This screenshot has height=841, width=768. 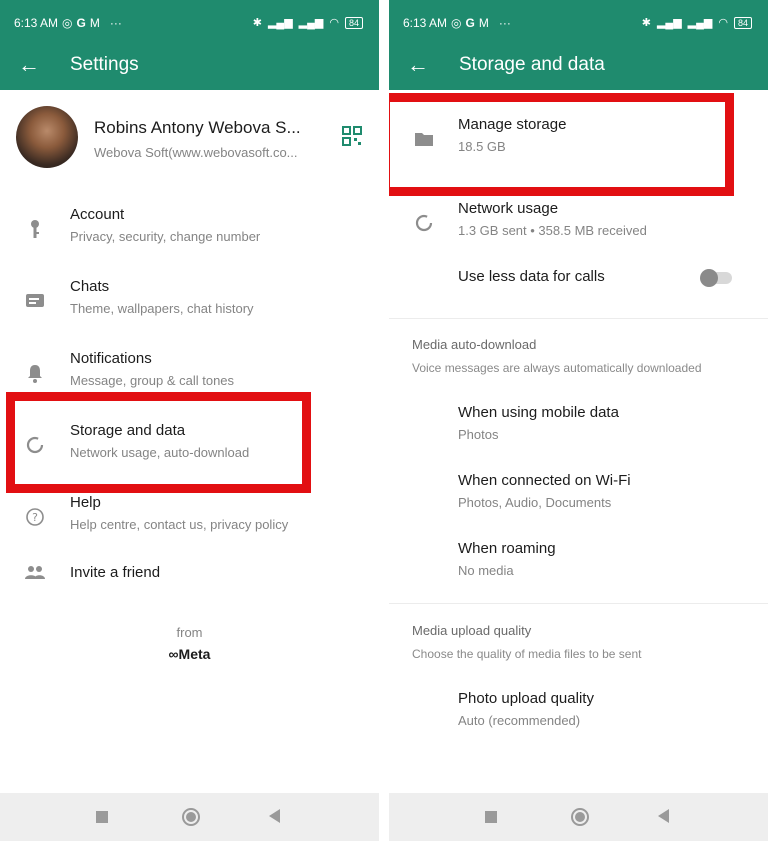 What do you see at coordinates (482, 146) in the screenshot?
I see `manage-storage-size: 18.5 GB` at bounding box center [482, 146].